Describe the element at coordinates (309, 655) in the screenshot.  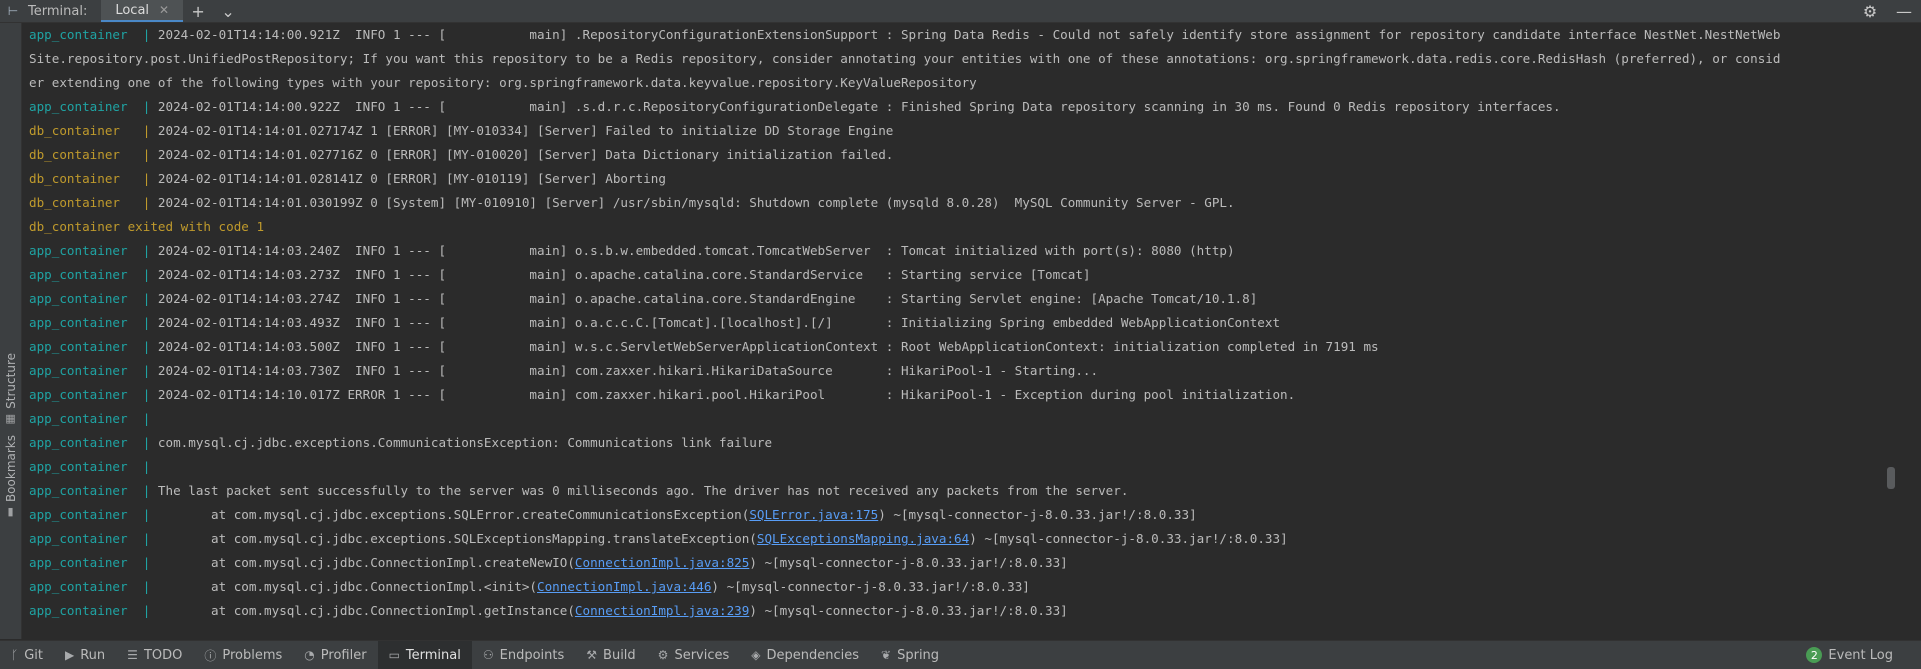
I see `profiler-icon: ◔` at that location.